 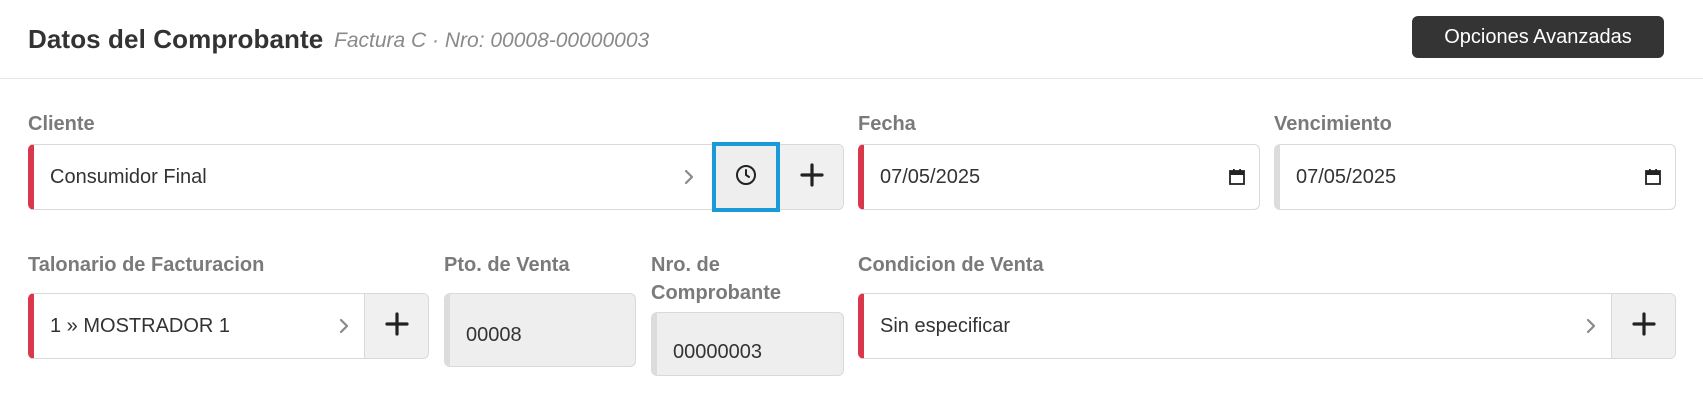 What do you see at coordinates (1538, 37) in the screenshot?
I see `advanced-options-button: Opciones Avanzadas` at bounding box center [1538, 37].